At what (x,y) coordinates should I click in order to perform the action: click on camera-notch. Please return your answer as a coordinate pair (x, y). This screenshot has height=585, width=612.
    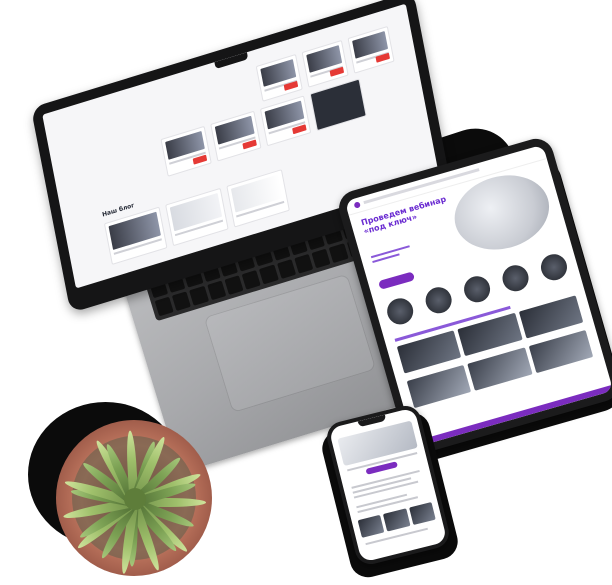
    Looking at the image, I should click on (231, 61).